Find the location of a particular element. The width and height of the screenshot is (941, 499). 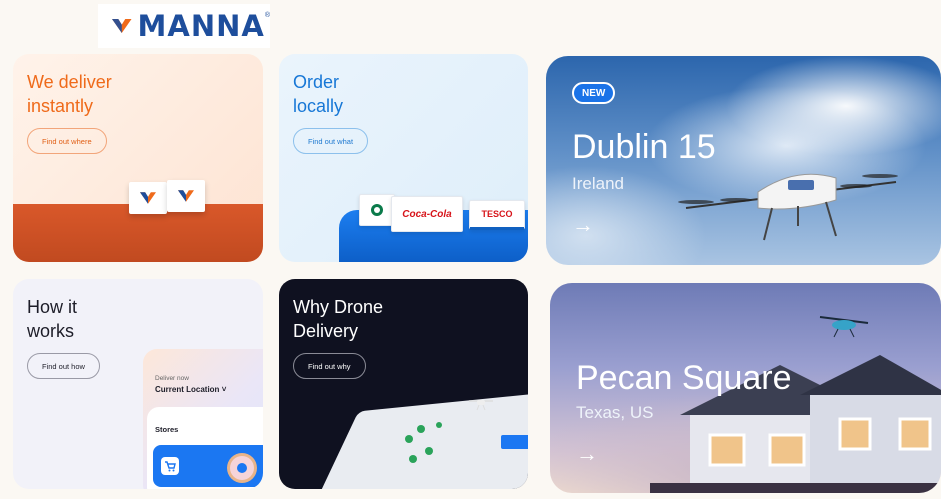

tesco-box: TESCO is located at coordinates (497, 215).